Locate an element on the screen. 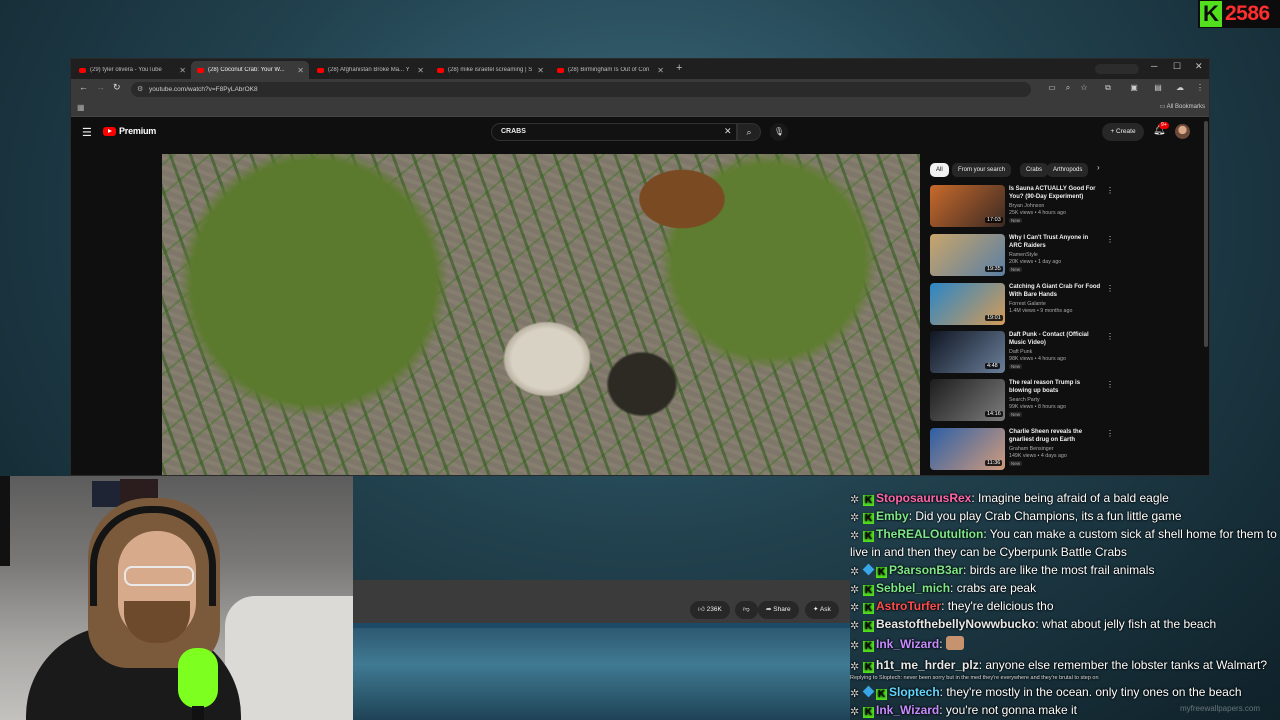 Image resolution: width=1280 pixels, height=720 pixels. chip-all: All is located at coordinates (939, 170).